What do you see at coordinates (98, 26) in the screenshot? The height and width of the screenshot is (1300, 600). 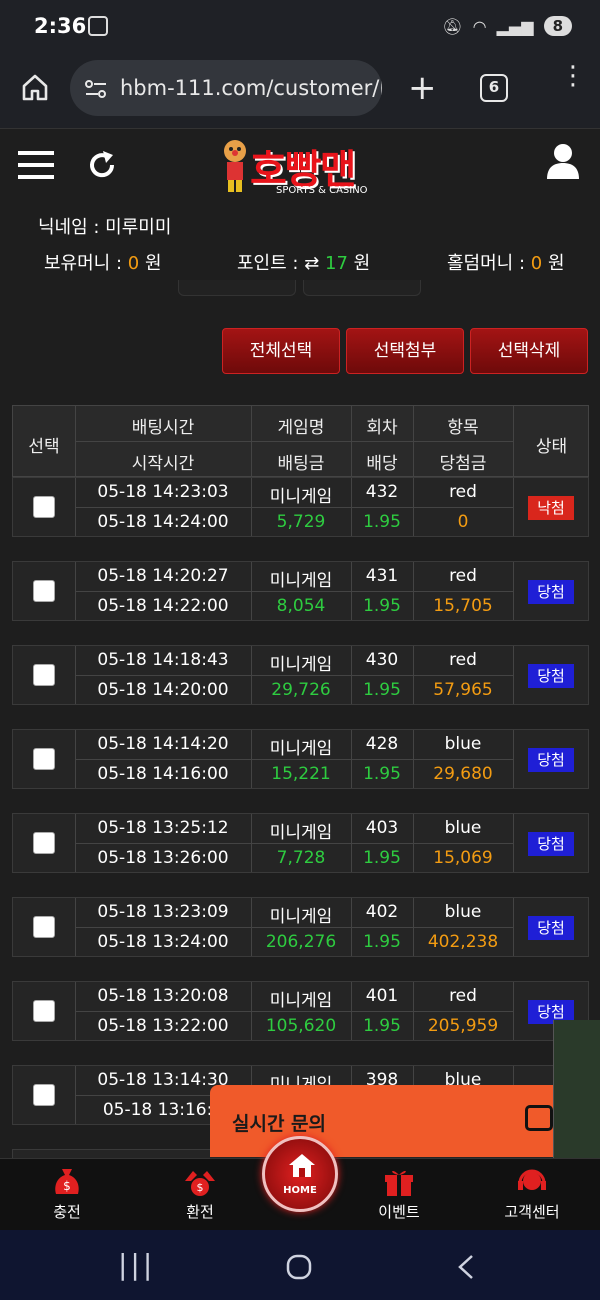 I see `screenshot-icon` at bounding box center [98, 26].